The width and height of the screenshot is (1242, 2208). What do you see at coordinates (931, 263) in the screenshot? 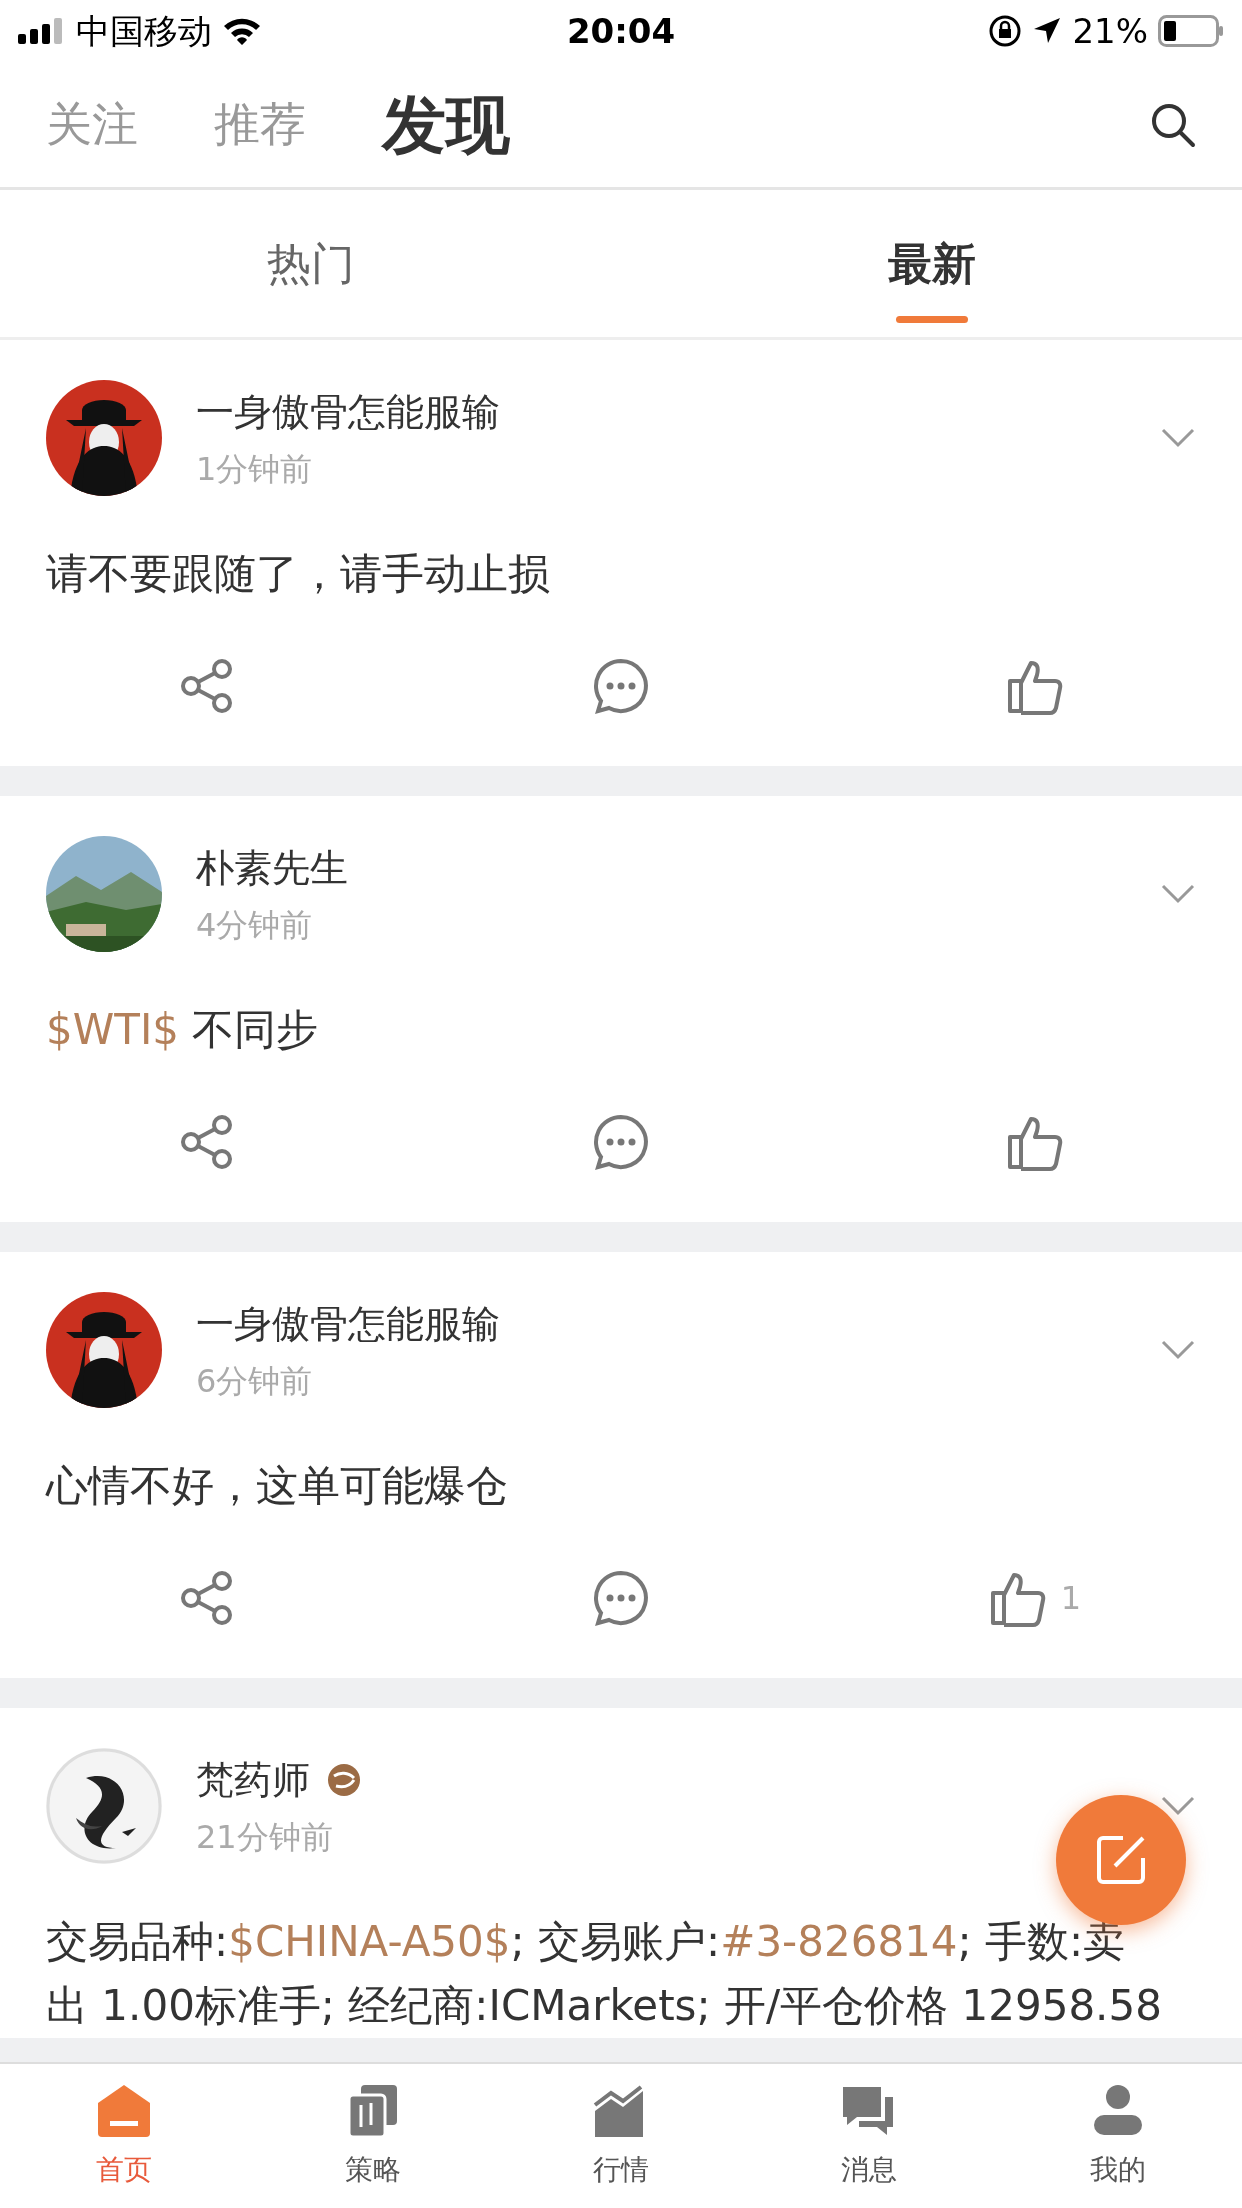
I see `feed-tab: 最新` at bounding box center [931, 263].